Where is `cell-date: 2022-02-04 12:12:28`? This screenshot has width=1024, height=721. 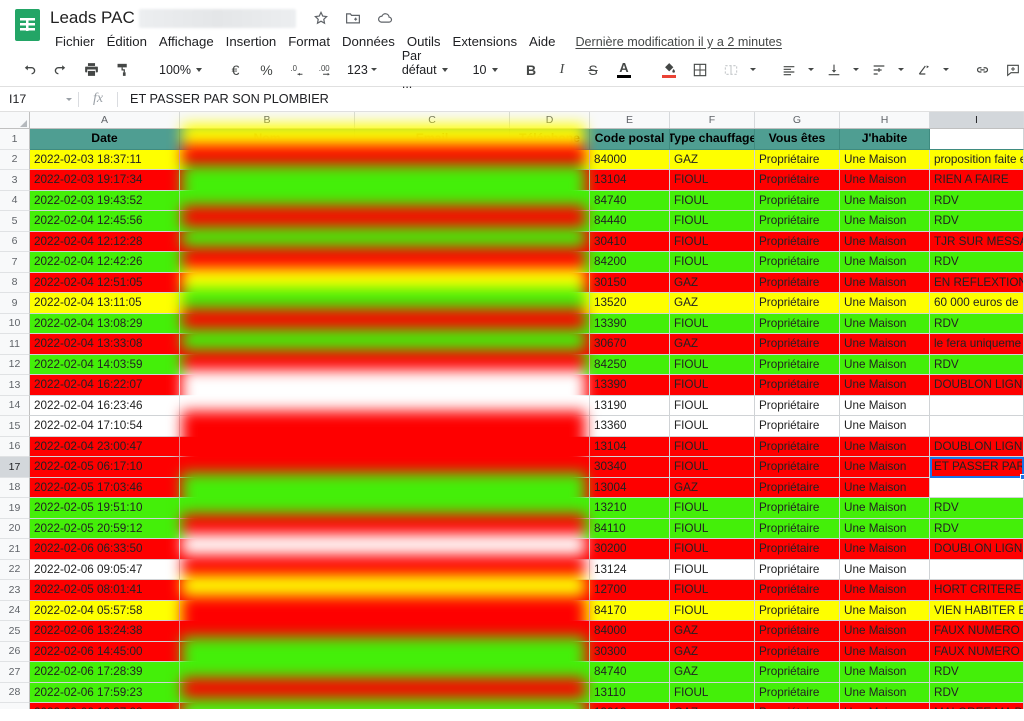 cell-date: 2022-02-04 12:12:28 is located at coordinates (105, 241).